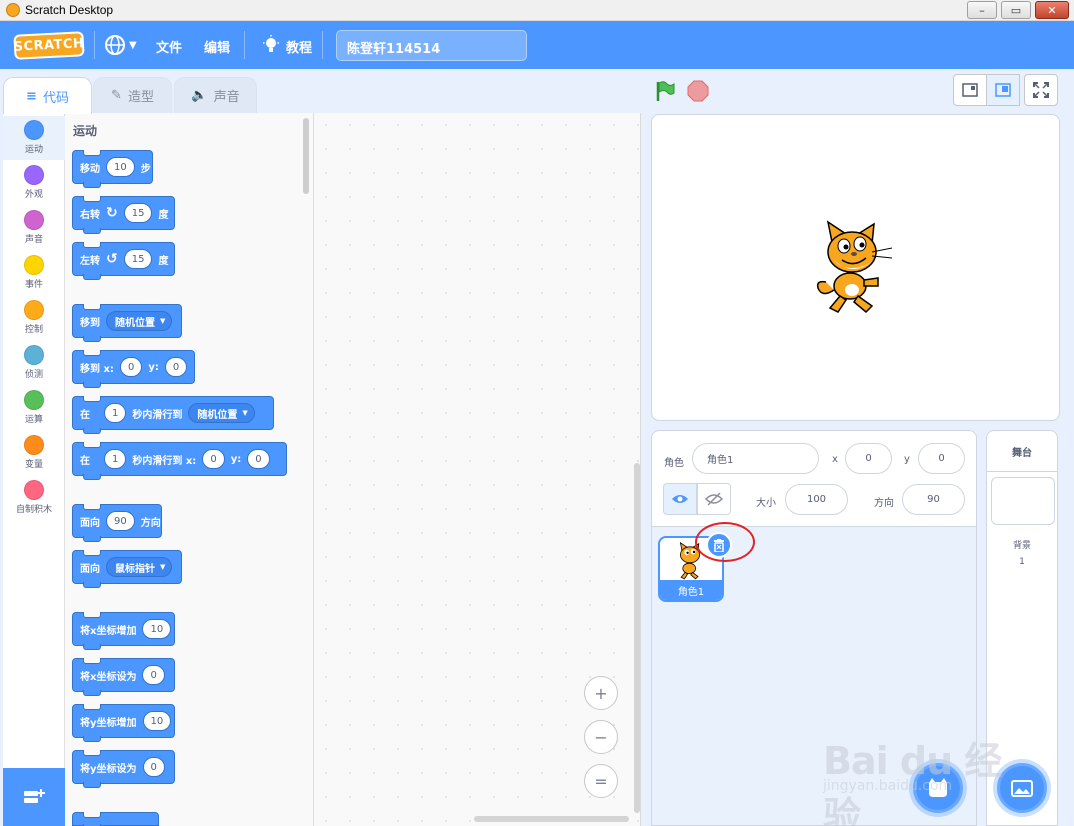  Describe the element at coordinates (665, 91) in the screenshot. I see `green-flag-icon` at that location.